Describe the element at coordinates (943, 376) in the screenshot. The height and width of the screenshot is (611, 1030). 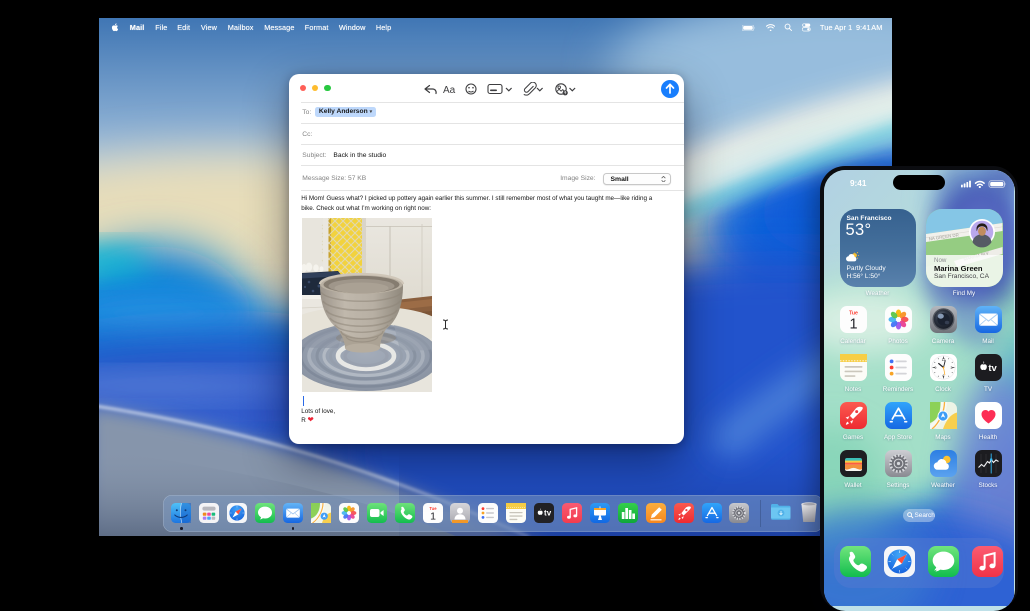
I see `svg-text: 6` at that location.